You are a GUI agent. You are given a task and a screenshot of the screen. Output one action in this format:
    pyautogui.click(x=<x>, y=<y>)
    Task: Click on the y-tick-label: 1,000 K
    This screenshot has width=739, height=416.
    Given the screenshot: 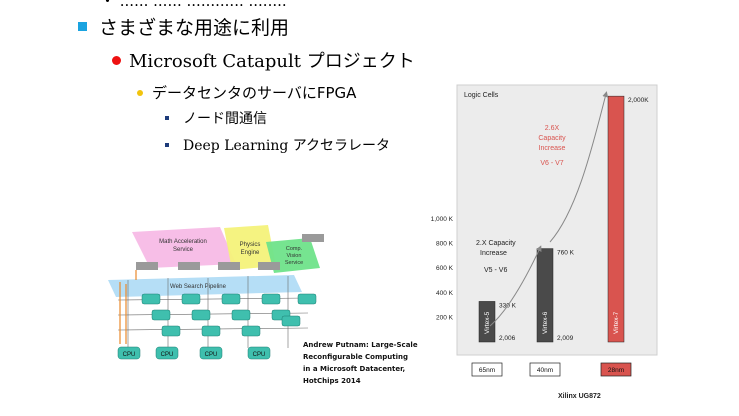 What is the action you would take?
    pyautogui.click(x=442, y=219)
    